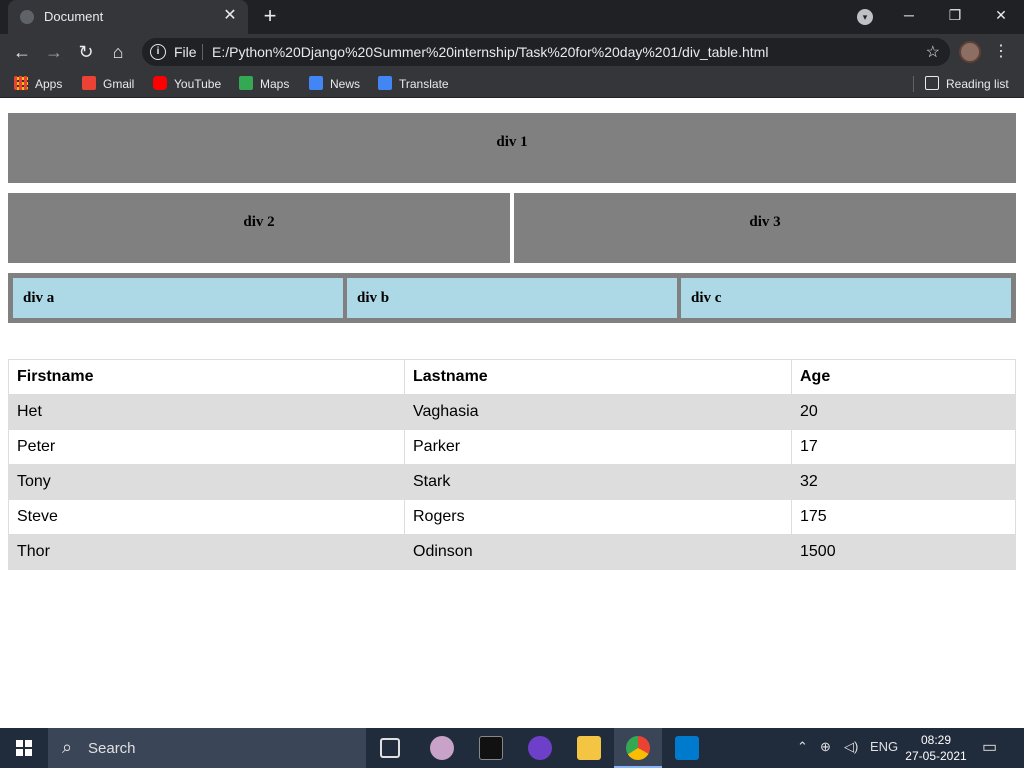  I want to click on forward-arrow-icon: →, so click(54, 52).